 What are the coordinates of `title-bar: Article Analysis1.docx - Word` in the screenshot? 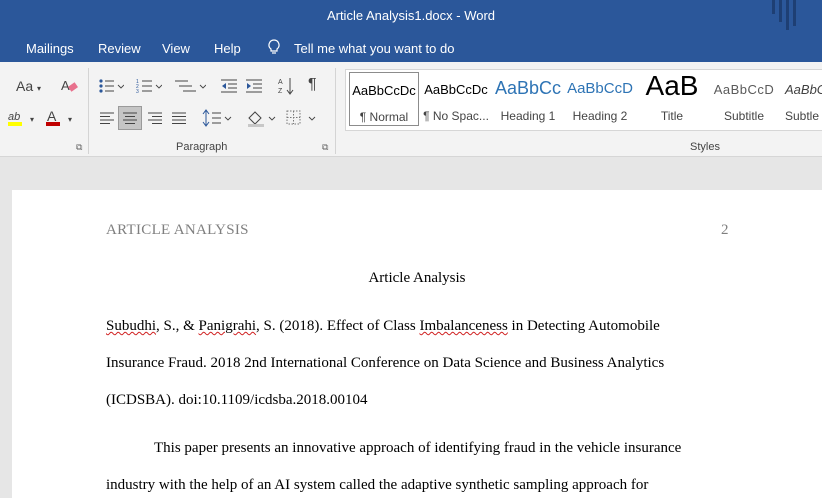 It's located at (411, 17).